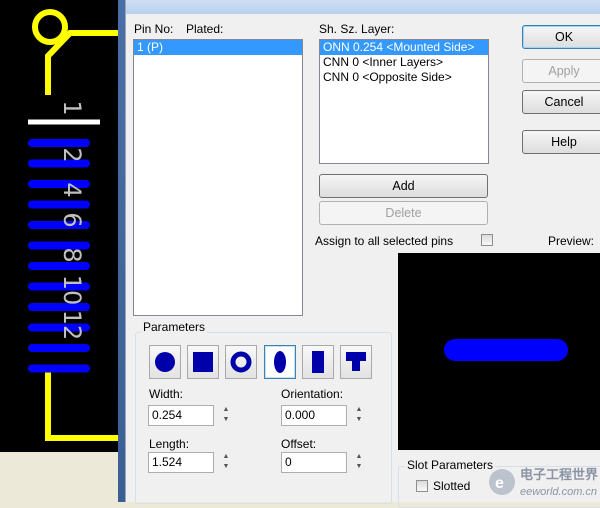 The width and height of the screenshot is (600, 508). What do you see at coordinates (62, 477) in the screenshot?
I see `pcb-status-area` at bounding box center [62, 477].